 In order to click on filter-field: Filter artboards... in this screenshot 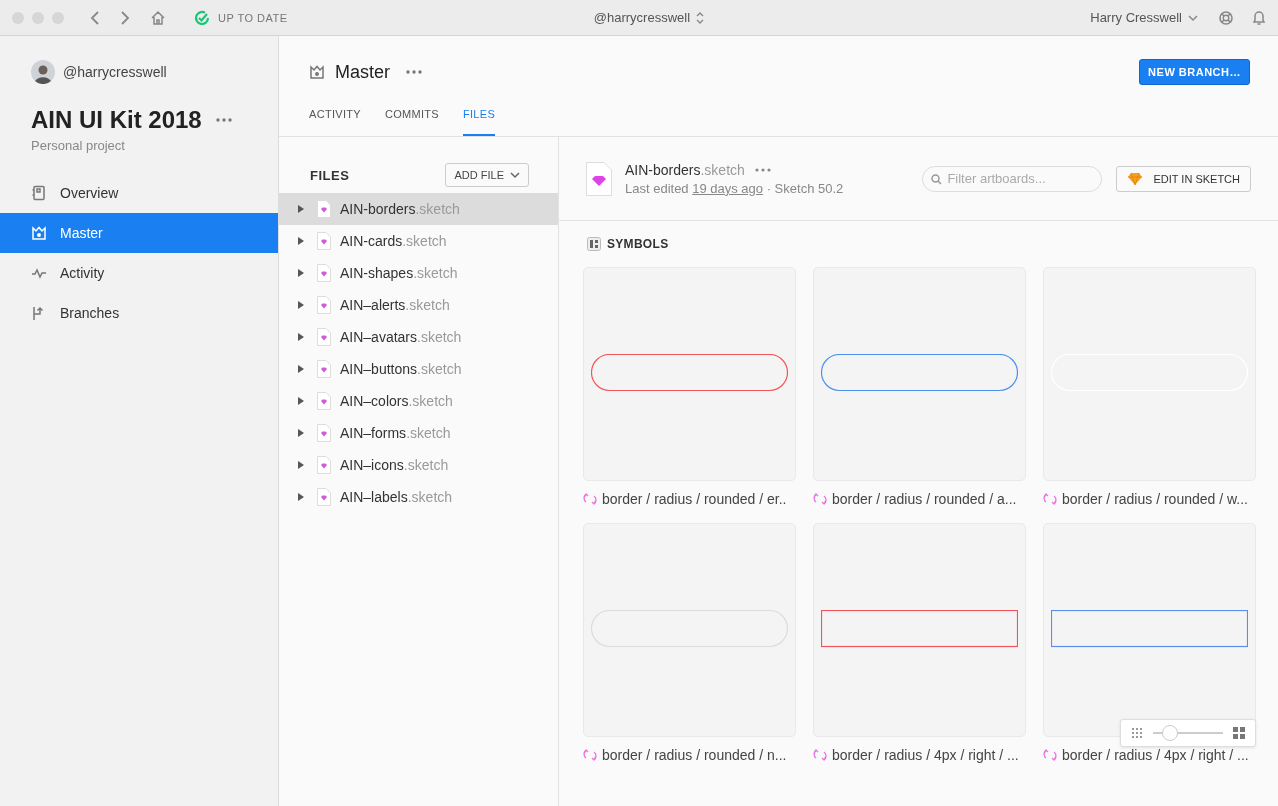, I will do `click(1012, 178)`.